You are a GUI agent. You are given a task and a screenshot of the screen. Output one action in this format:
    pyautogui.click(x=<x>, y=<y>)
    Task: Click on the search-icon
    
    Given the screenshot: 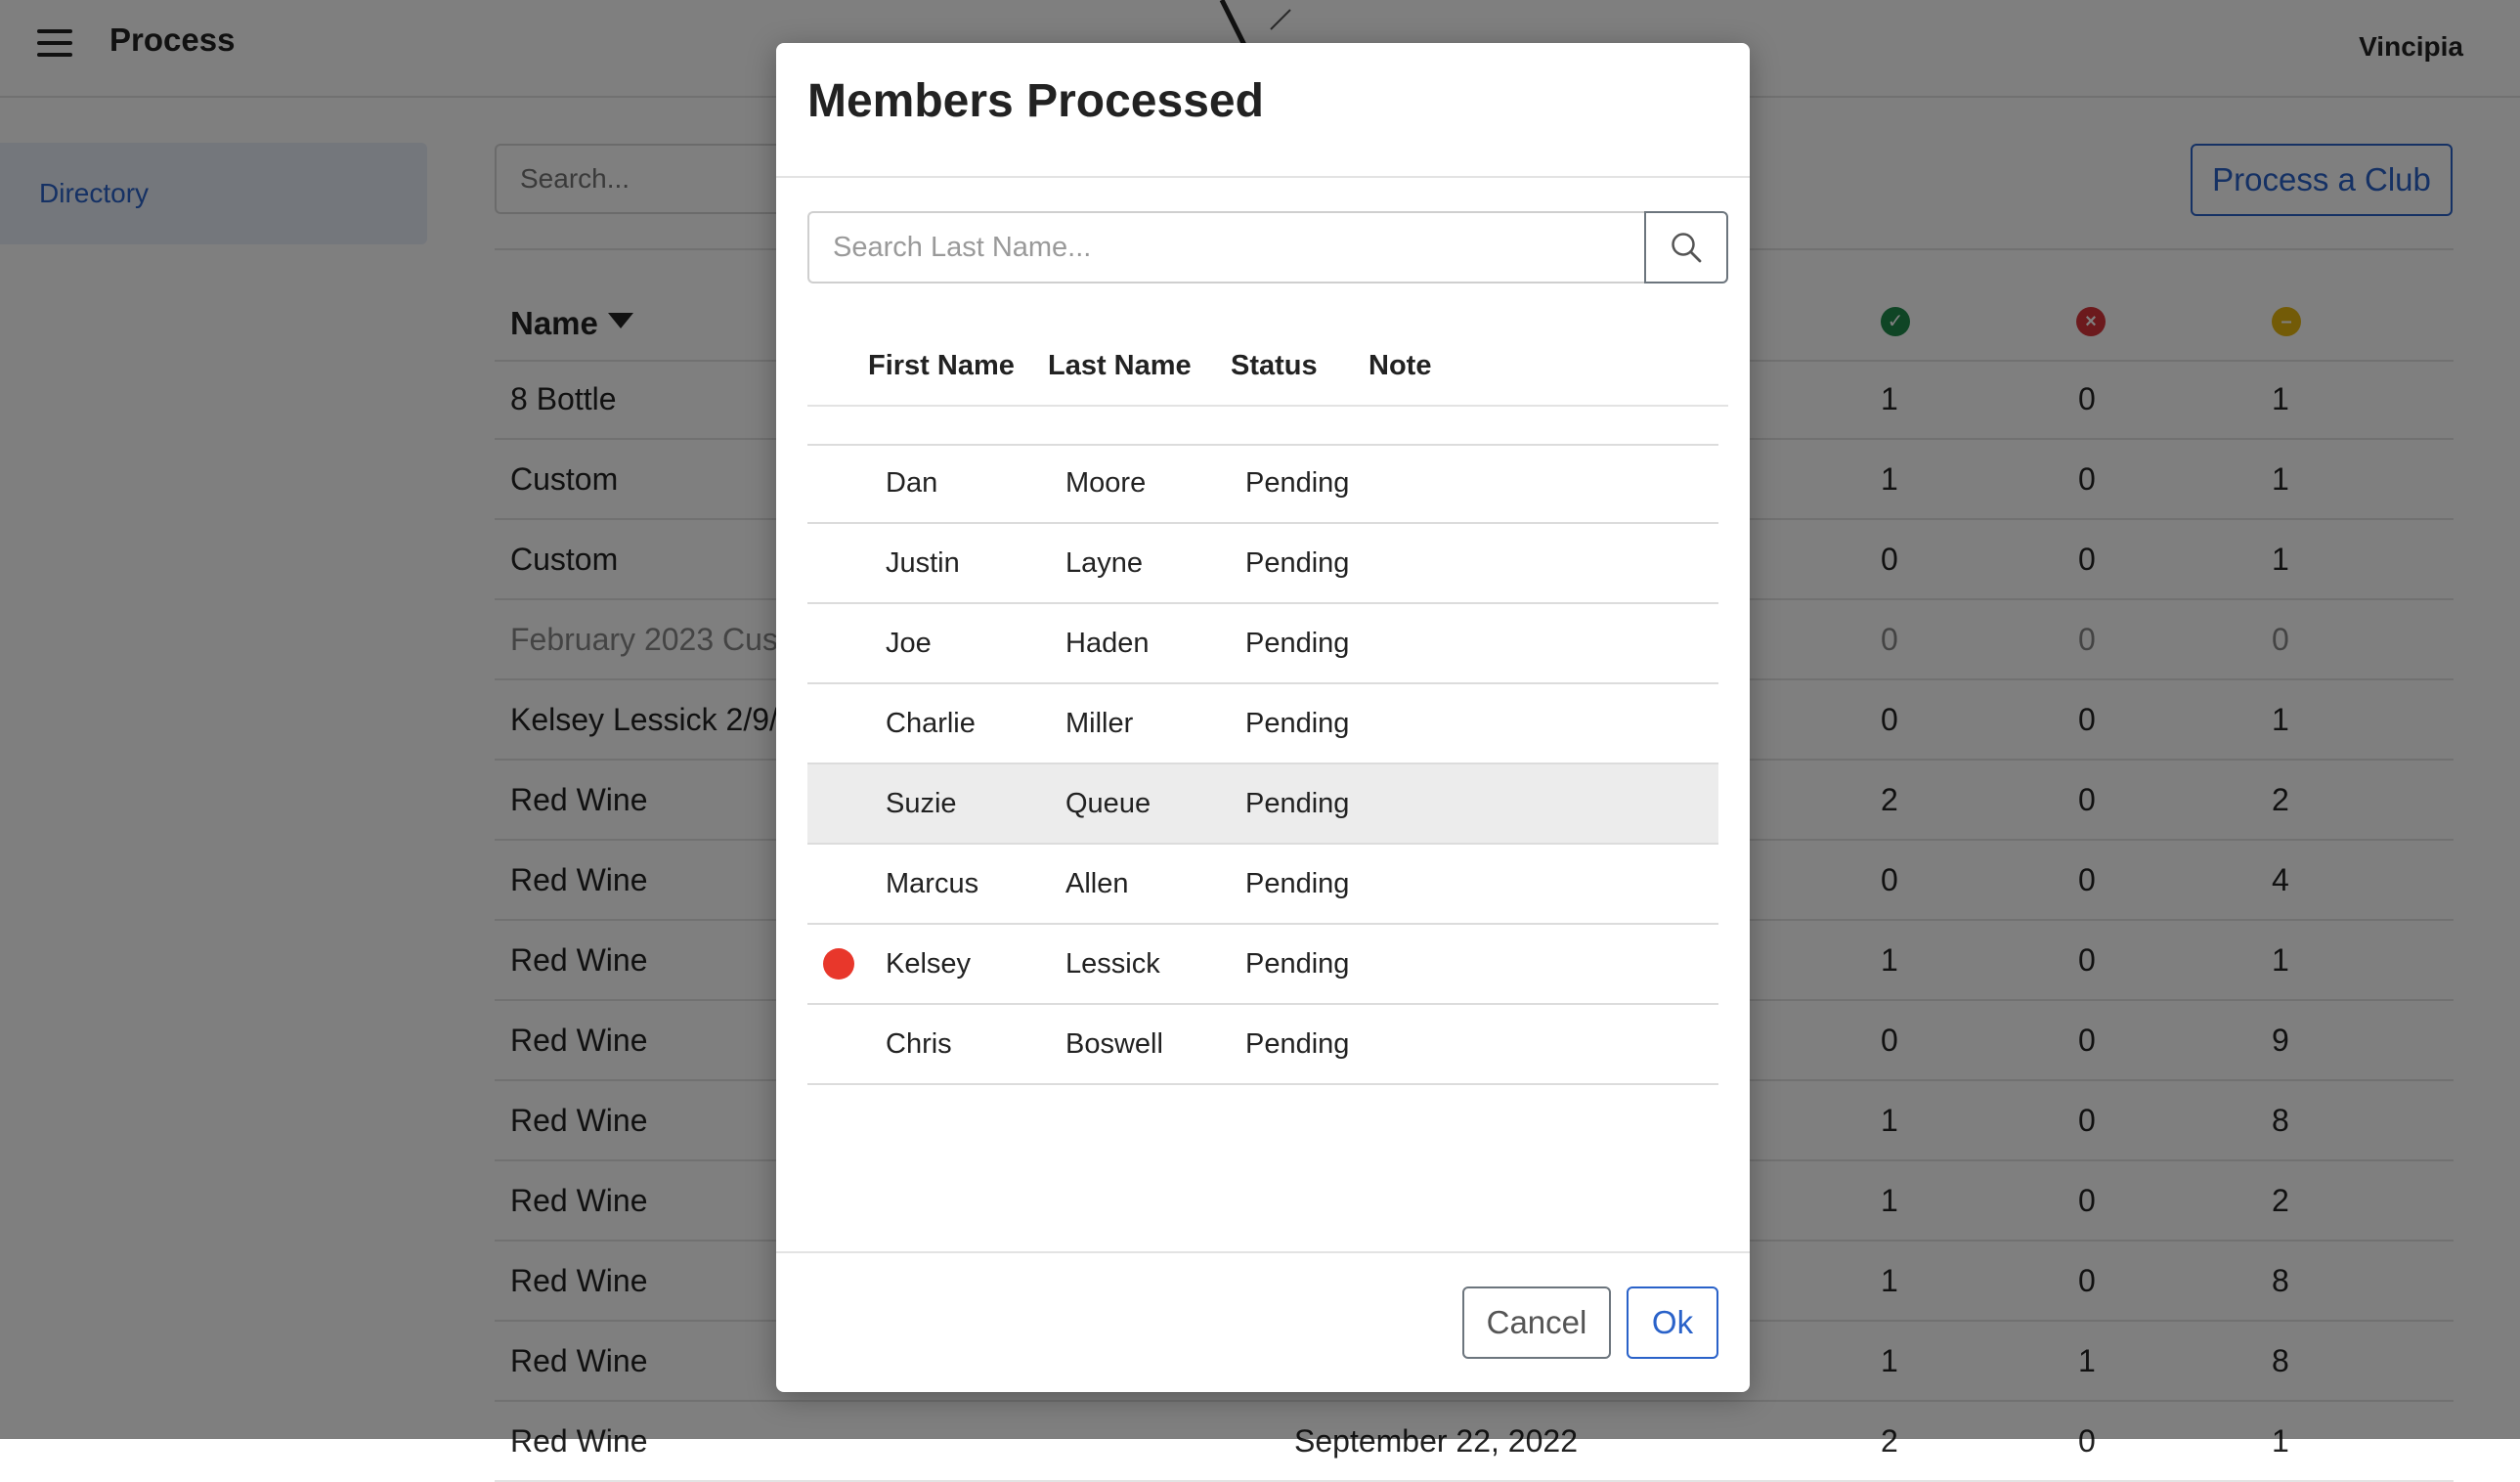 What is the action you would take?
    pyautogui.click(x=1687, y=248)
    